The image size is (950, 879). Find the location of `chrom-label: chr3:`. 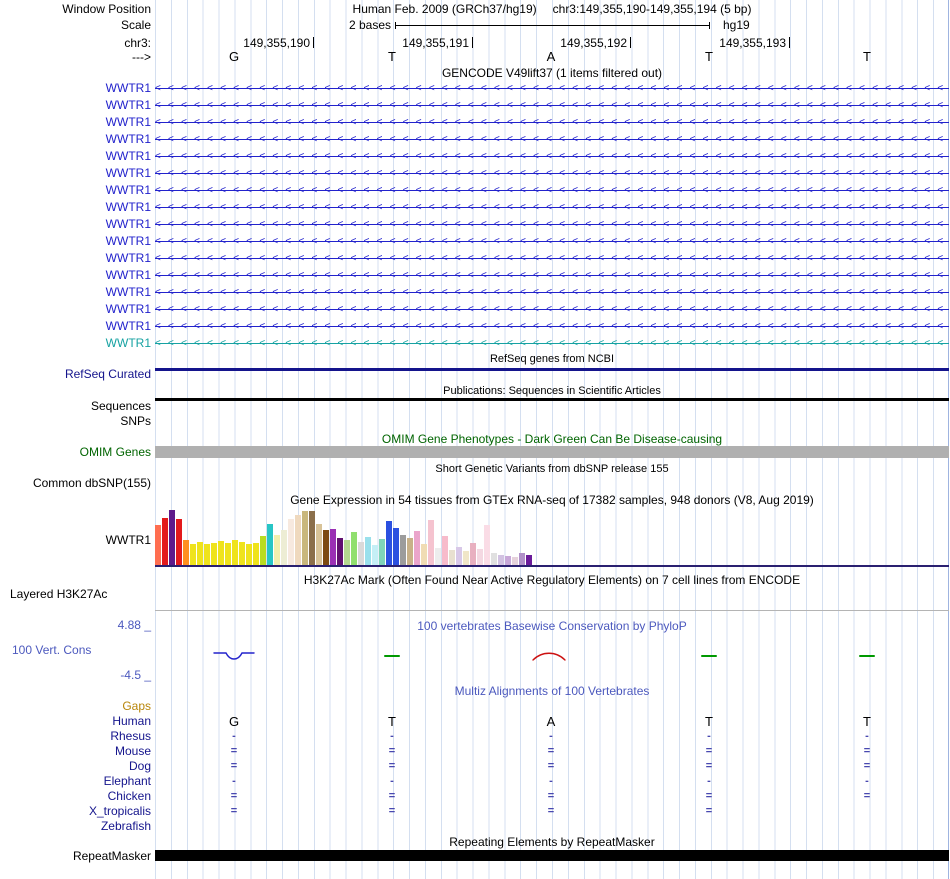

chrom-label: chr3: is located at coordinates (137, 43).